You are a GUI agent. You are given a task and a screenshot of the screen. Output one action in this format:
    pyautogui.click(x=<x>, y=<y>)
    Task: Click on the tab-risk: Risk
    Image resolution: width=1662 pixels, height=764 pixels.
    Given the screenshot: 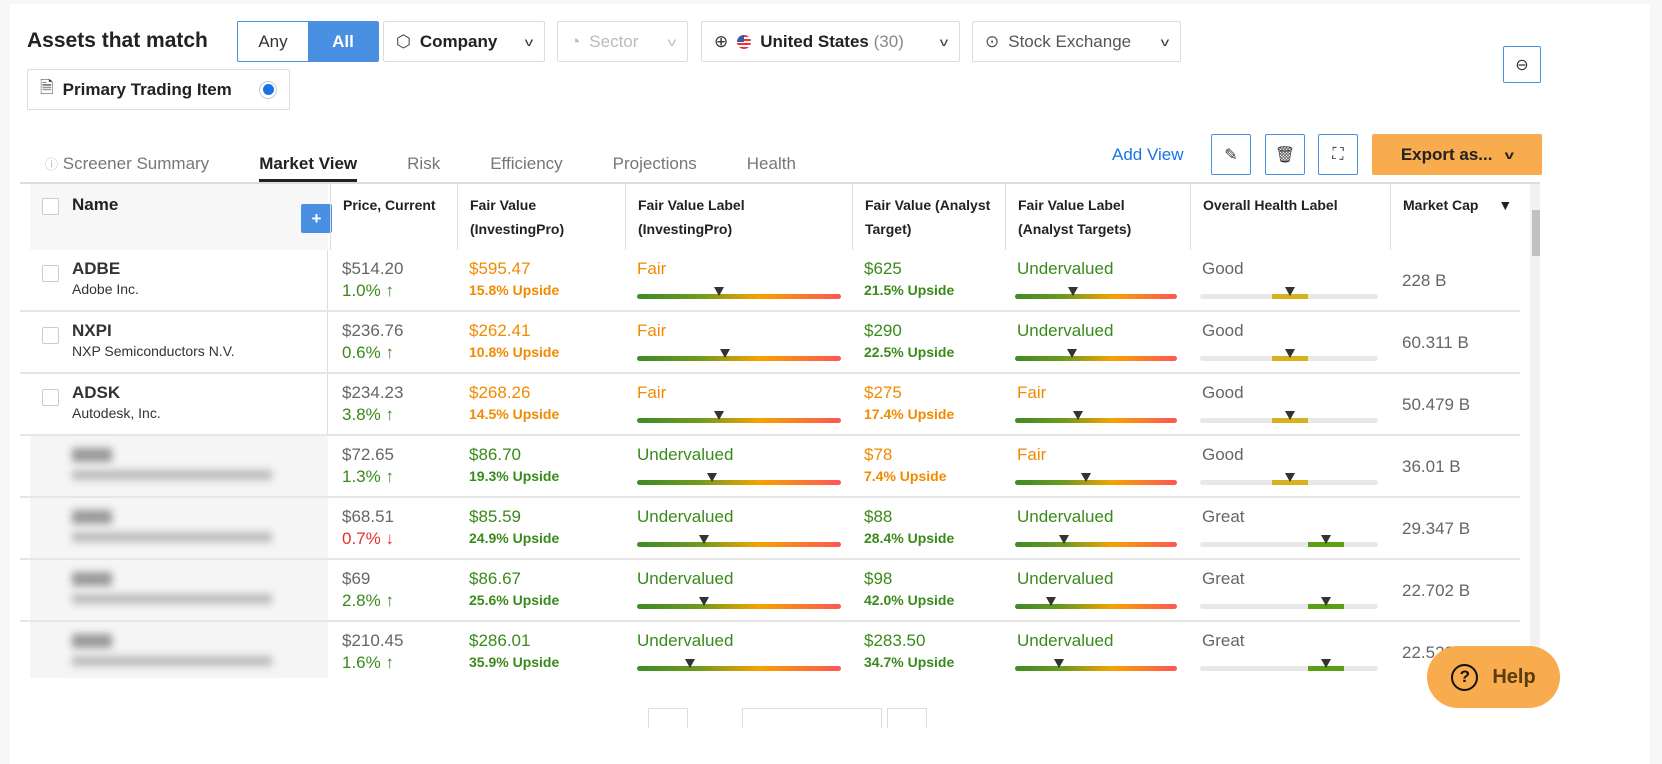 What is the action you would take?
    pyautogui.click(x=423, y=168)
    